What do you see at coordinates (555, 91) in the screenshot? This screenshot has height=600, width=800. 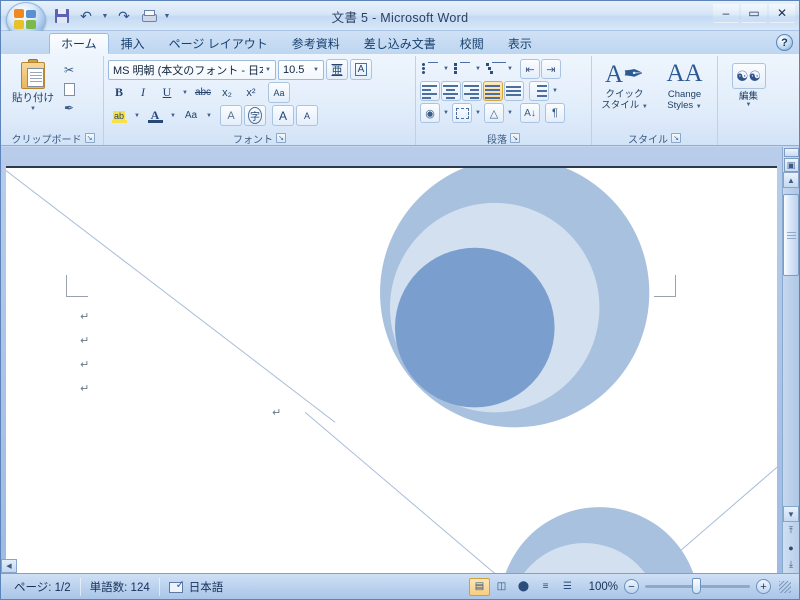 I see `line-spacing-dropdown: ▼` at bounding box center [555, 91].